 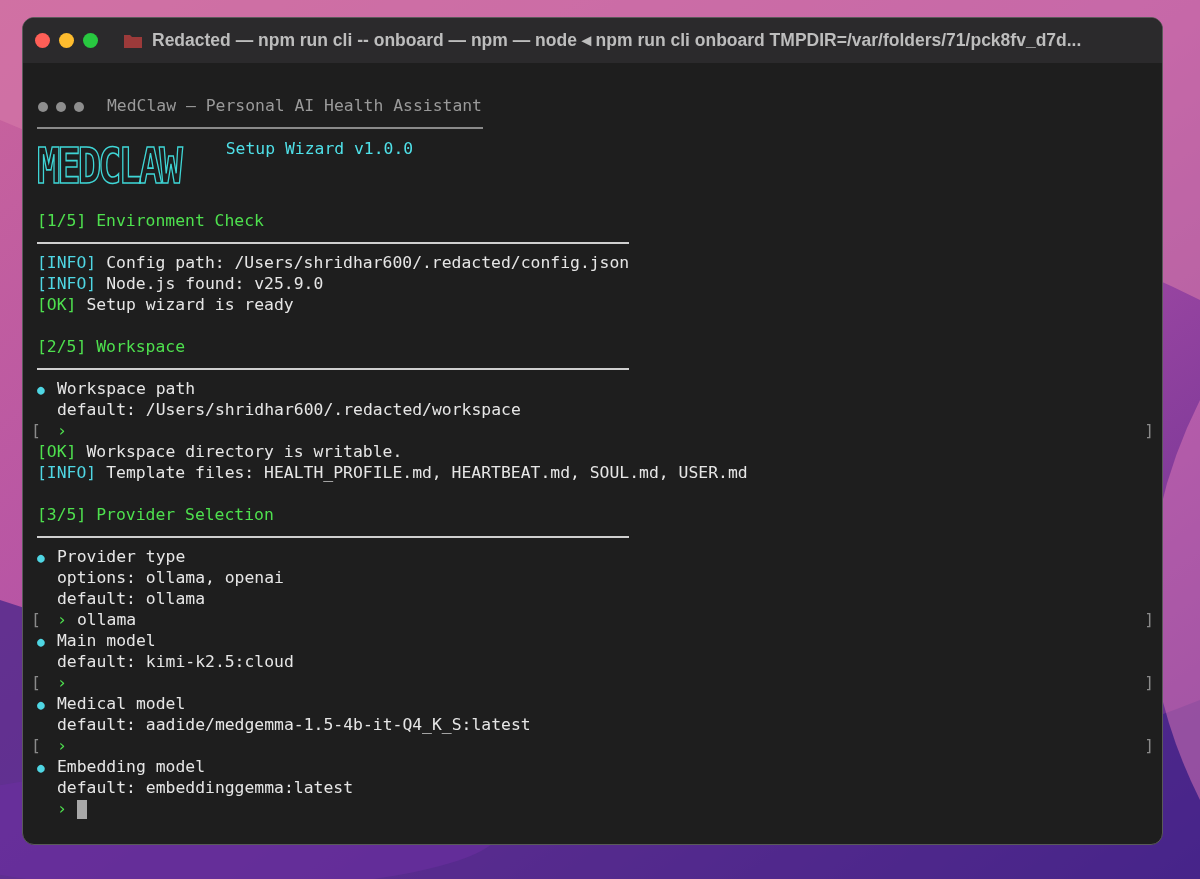 What do you see at coordinates (126, 389) in the screenshot?
I see `question-label: Workspace path` at bounding box center [126, 389].